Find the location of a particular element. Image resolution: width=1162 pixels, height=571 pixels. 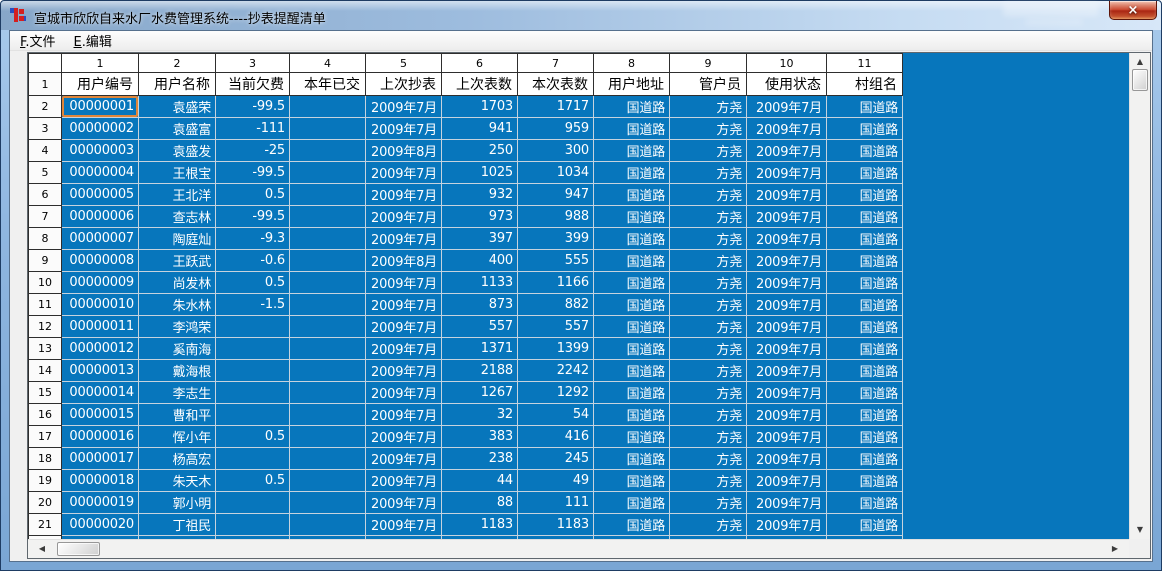

column-number-header: 2 is located at coordinates (177, 63).